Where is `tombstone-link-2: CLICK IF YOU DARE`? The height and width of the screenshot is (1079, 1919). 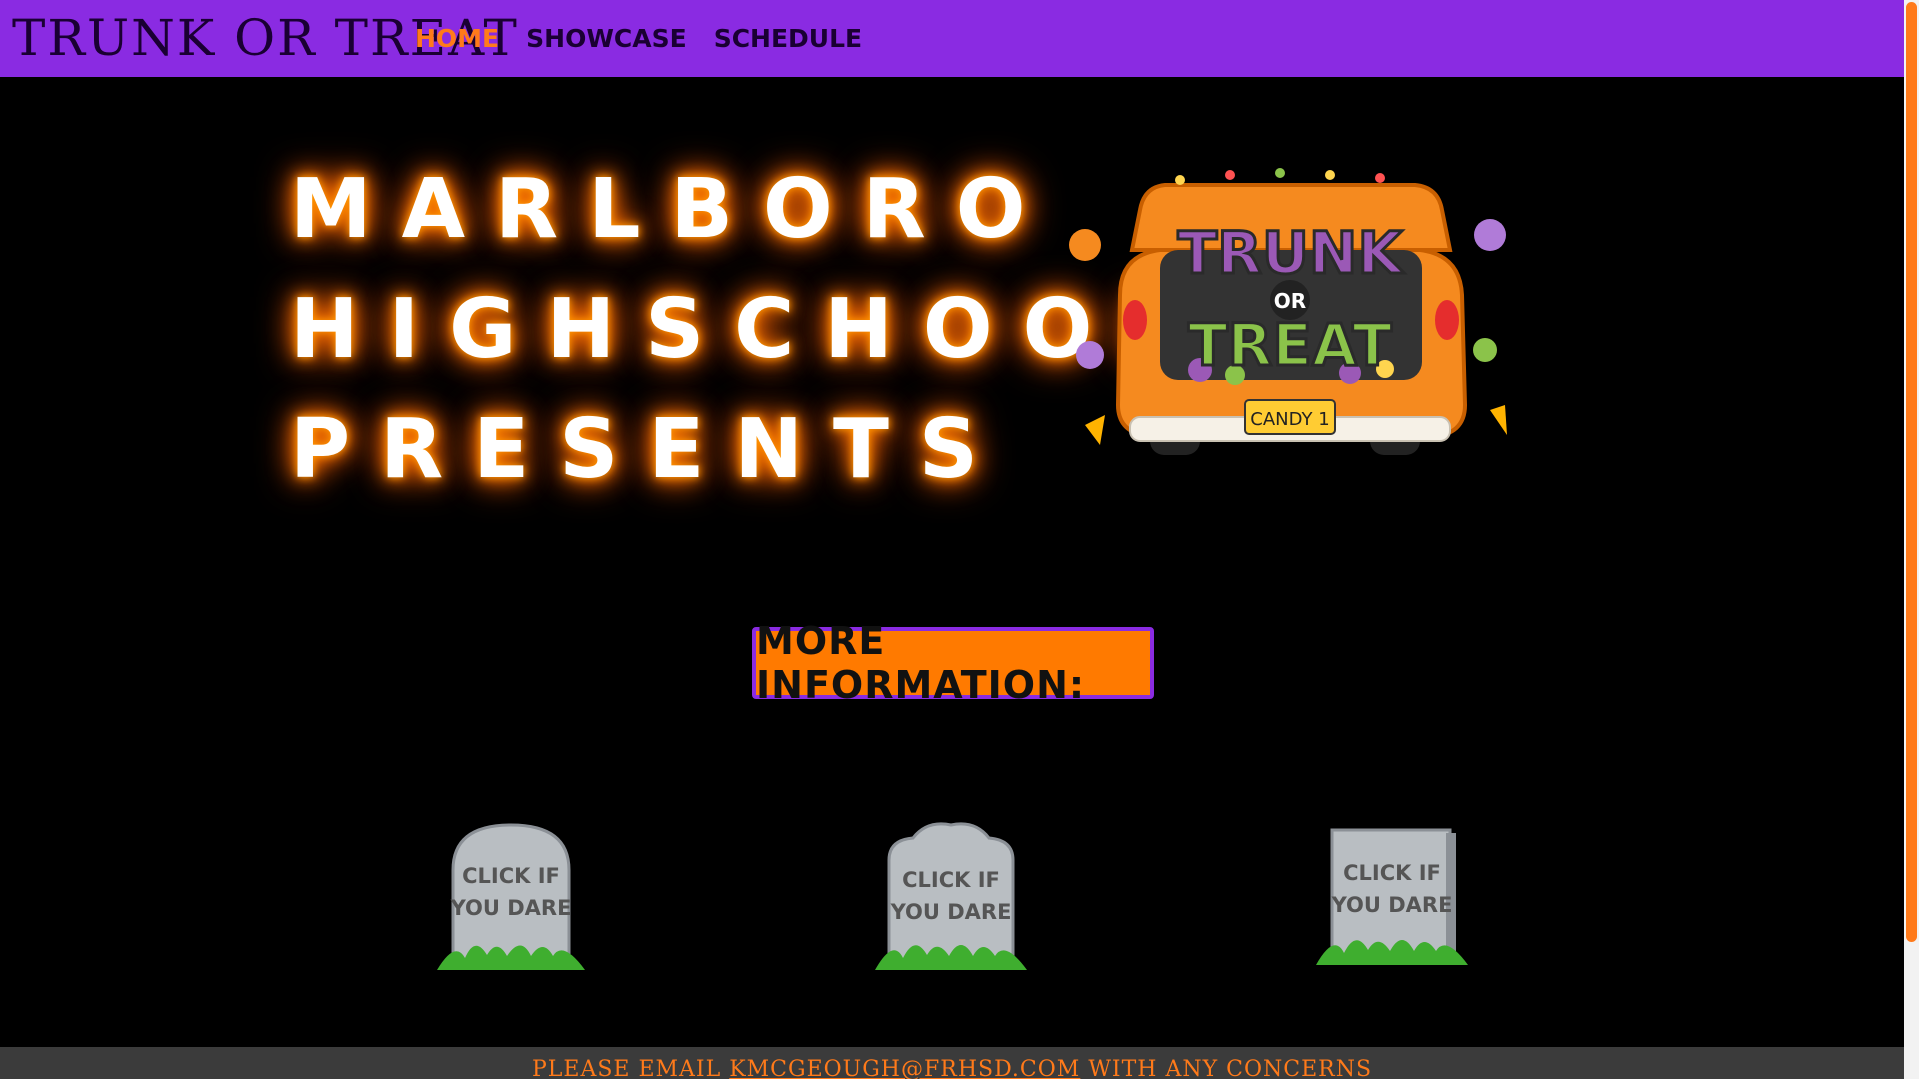
tombstone-link-2: CLICK IF YOU DARE is located at coordinates (951, 895).